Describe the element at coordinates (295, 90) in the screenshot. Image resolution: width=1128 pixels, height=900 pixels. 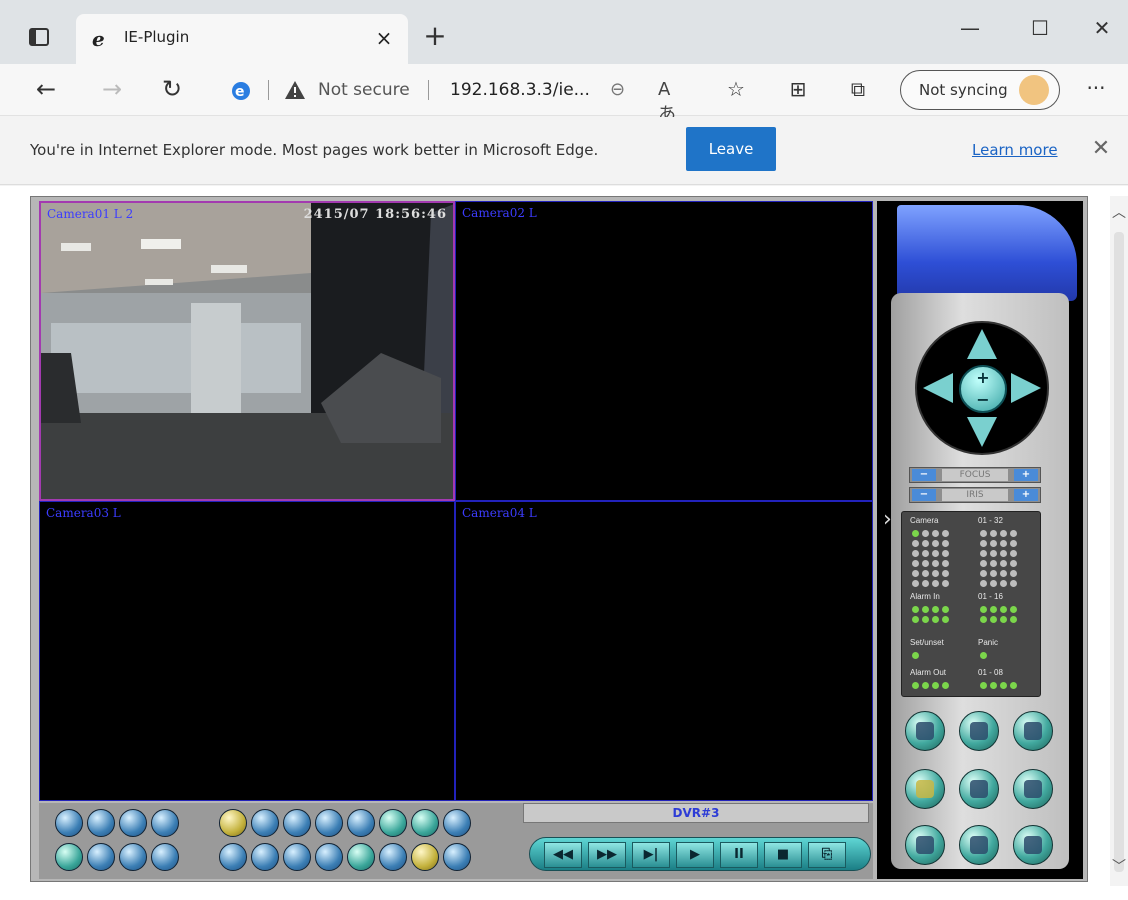
I see `warning-icon` at that location.